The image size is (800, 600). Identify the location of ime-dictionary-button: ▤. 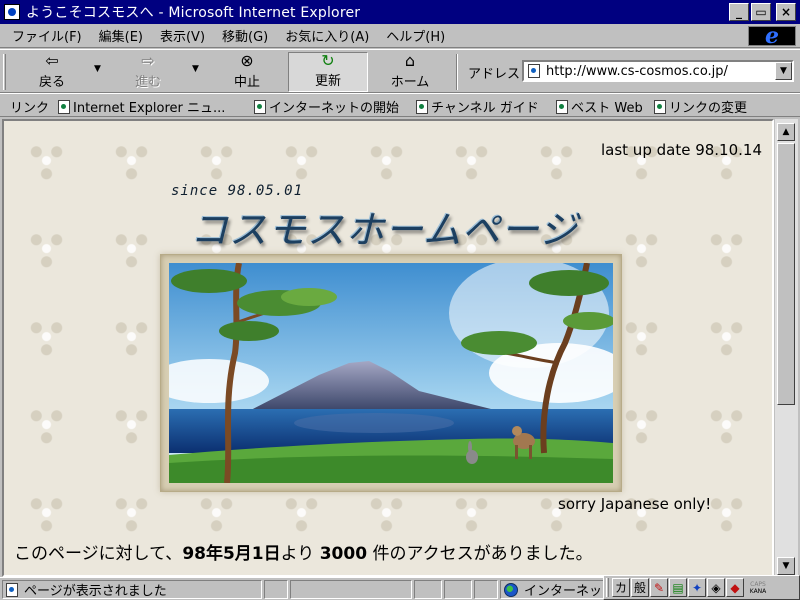
(678, 587).